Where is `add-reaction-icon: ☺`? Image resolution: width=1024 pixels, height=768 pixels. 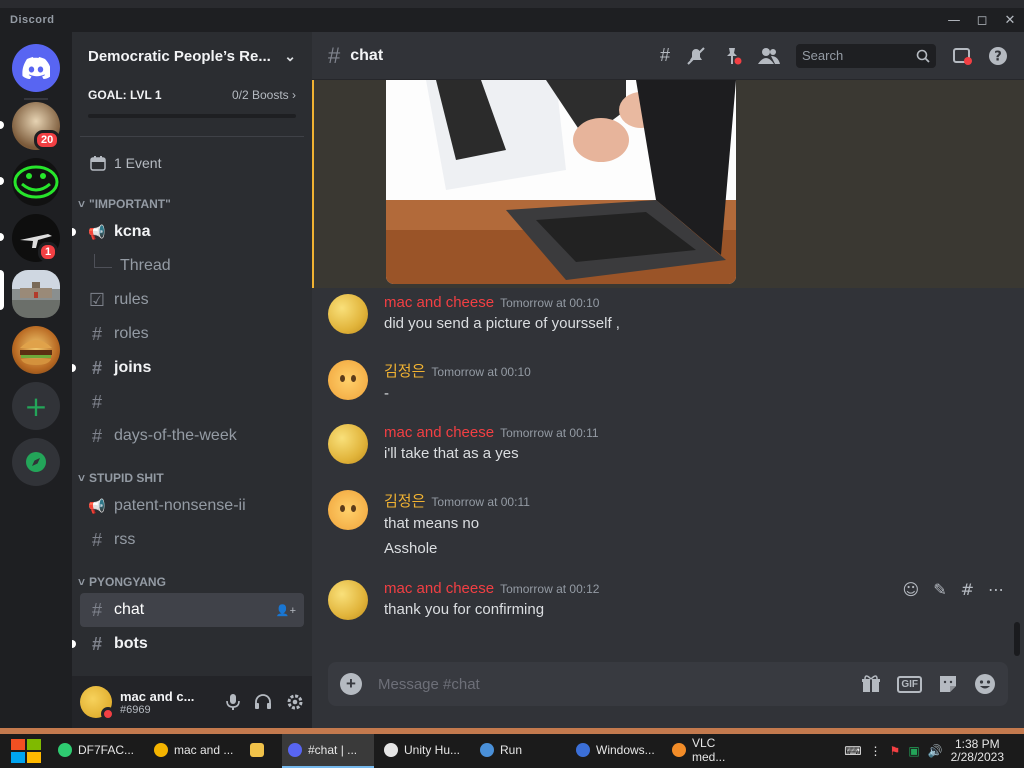
add-reaction-icon: ☺ is located at coordinates (911, 589).